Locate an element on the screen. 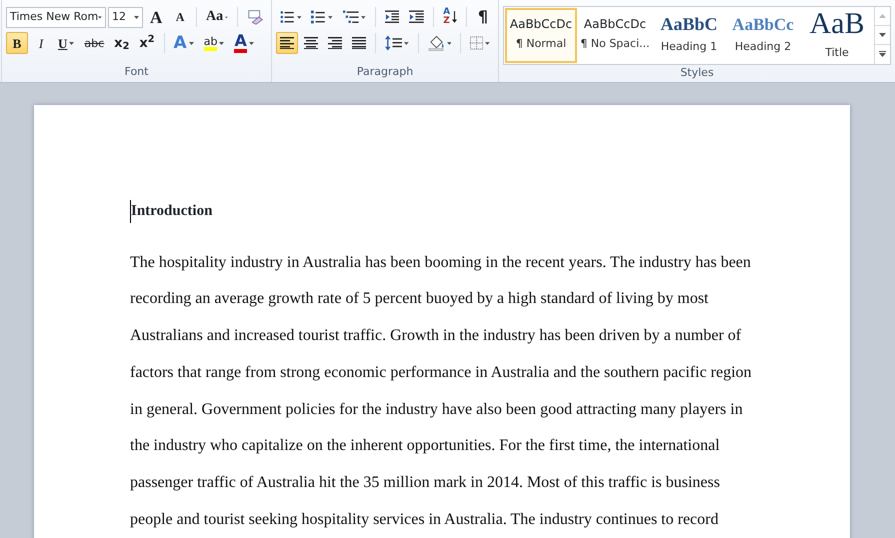  scroll-down-icon is located at coordinates (882, 35).